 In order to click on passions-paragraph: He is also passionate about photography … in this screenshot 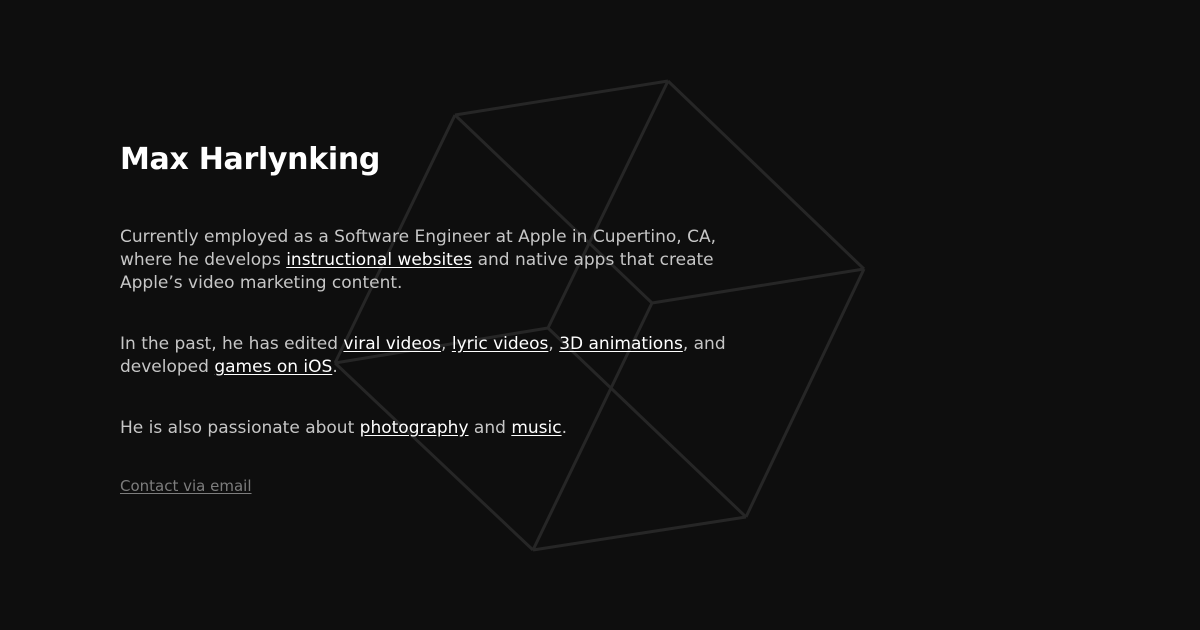, I will do `click(440, 428)`.